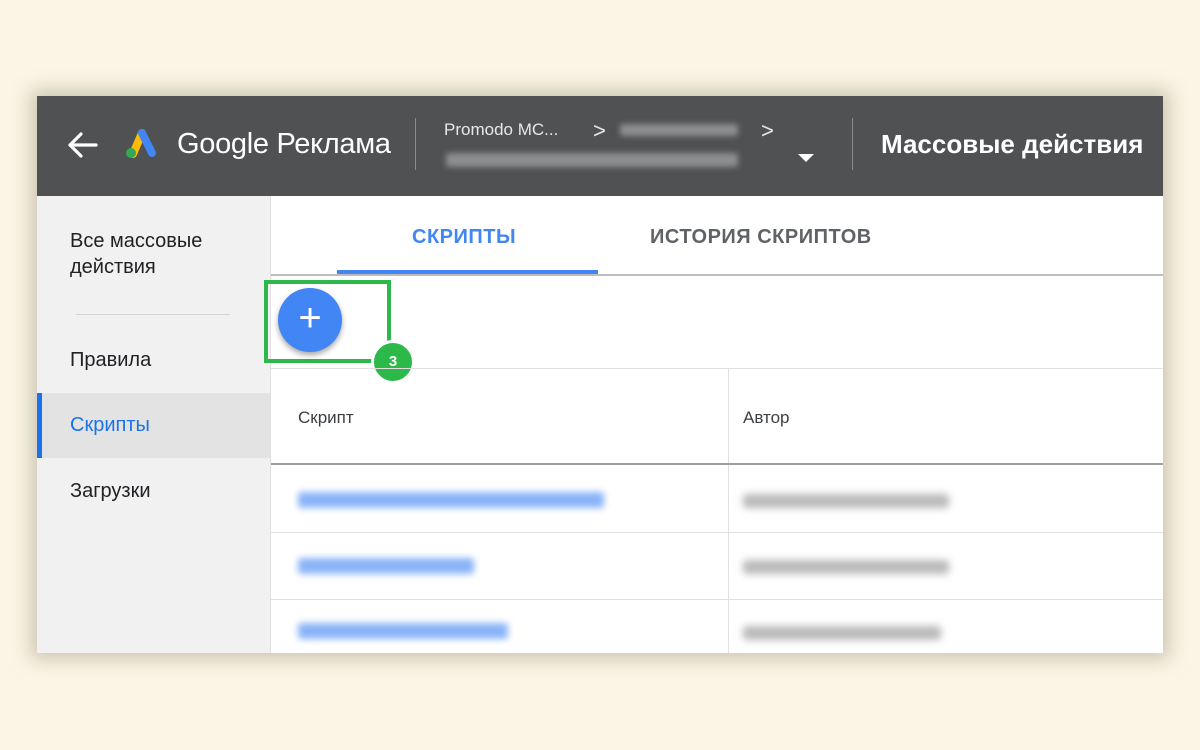 This screenshot has height=750, width=1200. I want to click on column-header-script: Скрипт, so click(326, 418).